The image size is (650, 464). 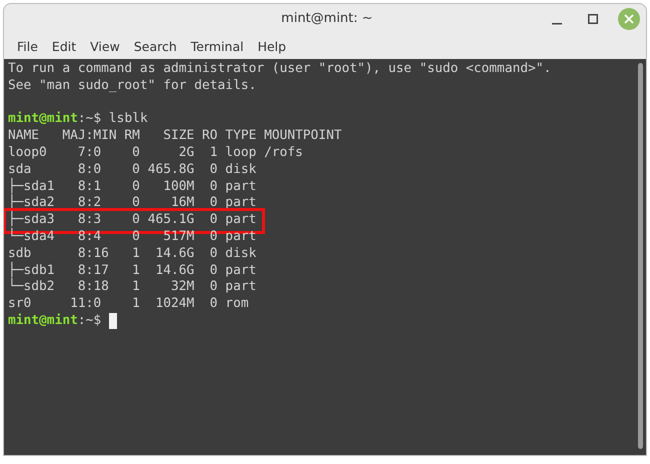 What do you see at coordinates (327, 18) in the screenshot?
I see `window-title: mint@mint: ~` at bounding box center [327, 18].